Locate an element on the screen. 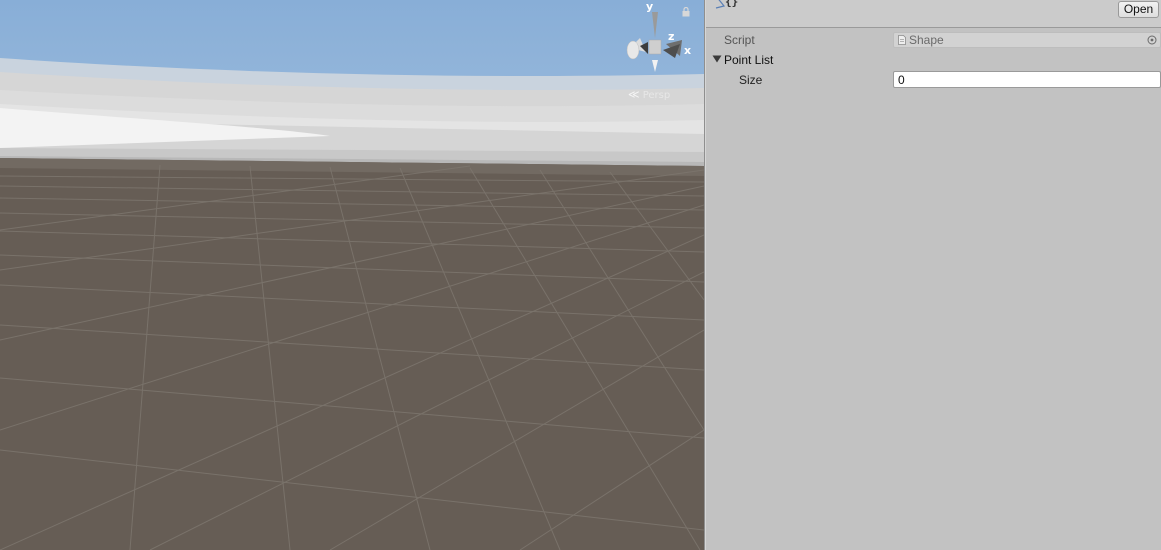 The height and width of the screenshot is (550, 1161). gizmo-y-cone is located at coordinates (655, 25).